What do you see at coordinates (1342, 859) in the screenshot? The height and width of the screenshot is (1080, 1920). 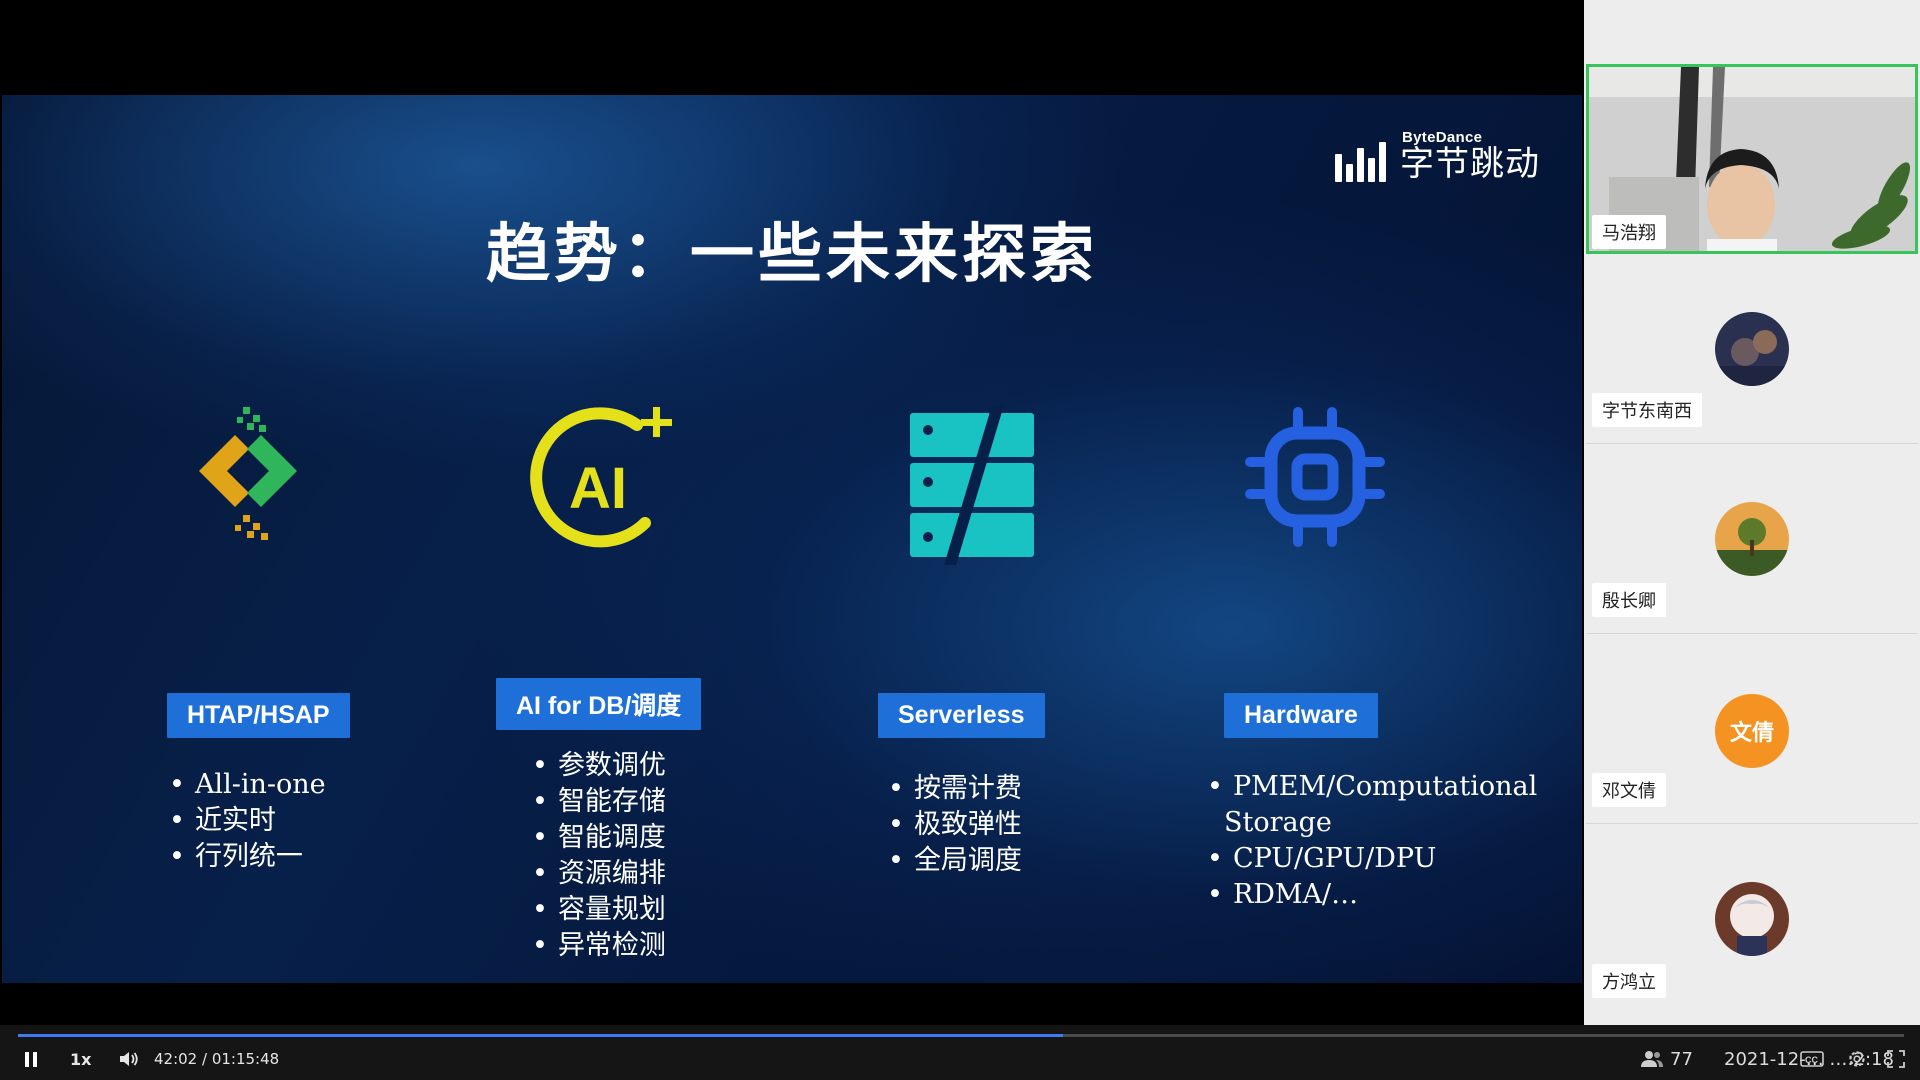 I see `list-item: CPU/GPU/DPU` at bounding box center [1342, 859].